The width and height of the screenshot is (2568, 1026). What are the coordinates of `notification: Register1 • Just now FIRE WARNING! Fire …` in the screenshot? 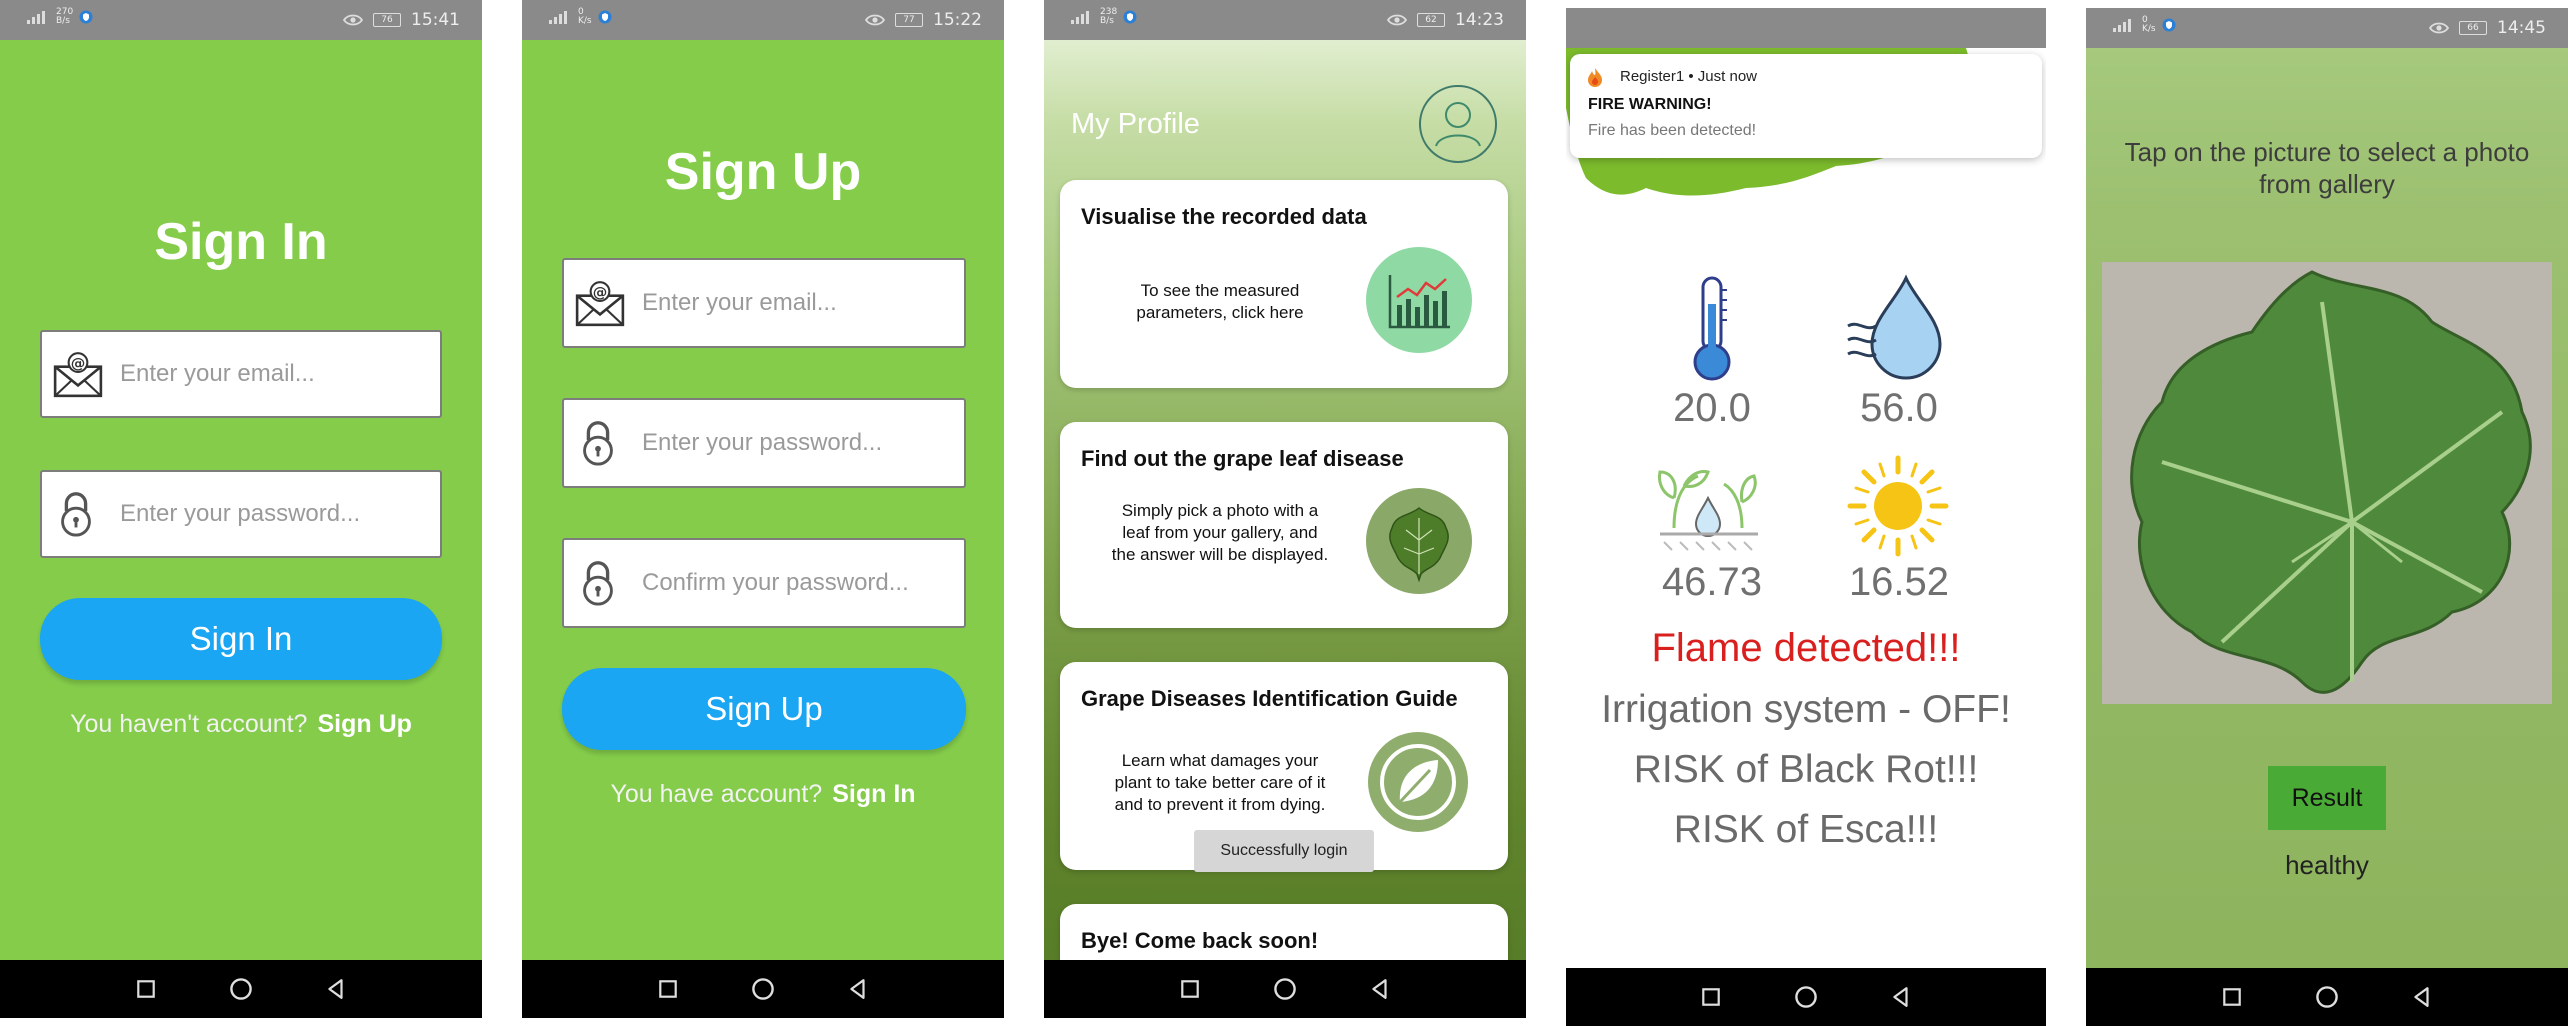 It's located at (1806, 106).